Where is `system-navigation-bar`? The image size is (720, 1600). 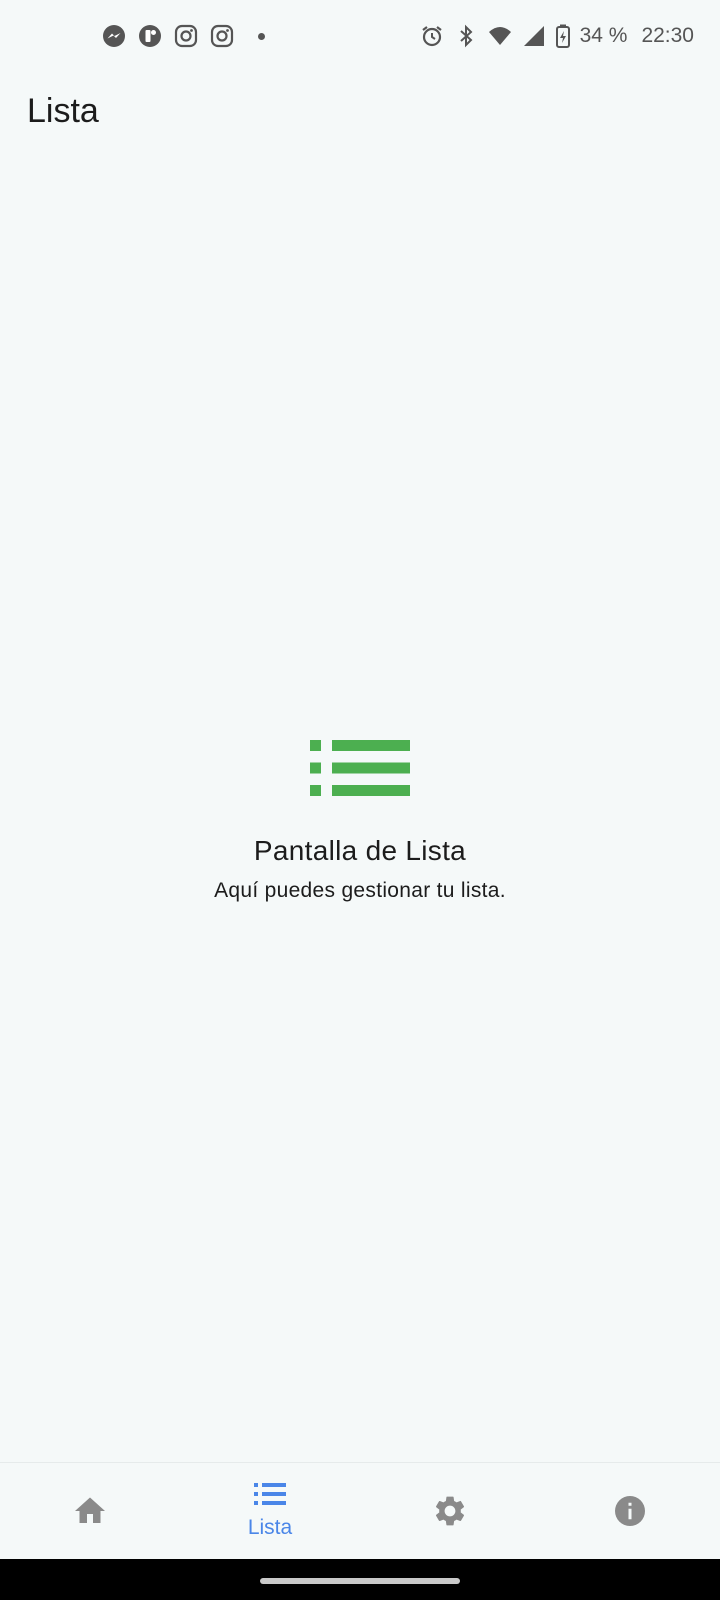 system-navigation-bar is located at coordinates (360, 1579).